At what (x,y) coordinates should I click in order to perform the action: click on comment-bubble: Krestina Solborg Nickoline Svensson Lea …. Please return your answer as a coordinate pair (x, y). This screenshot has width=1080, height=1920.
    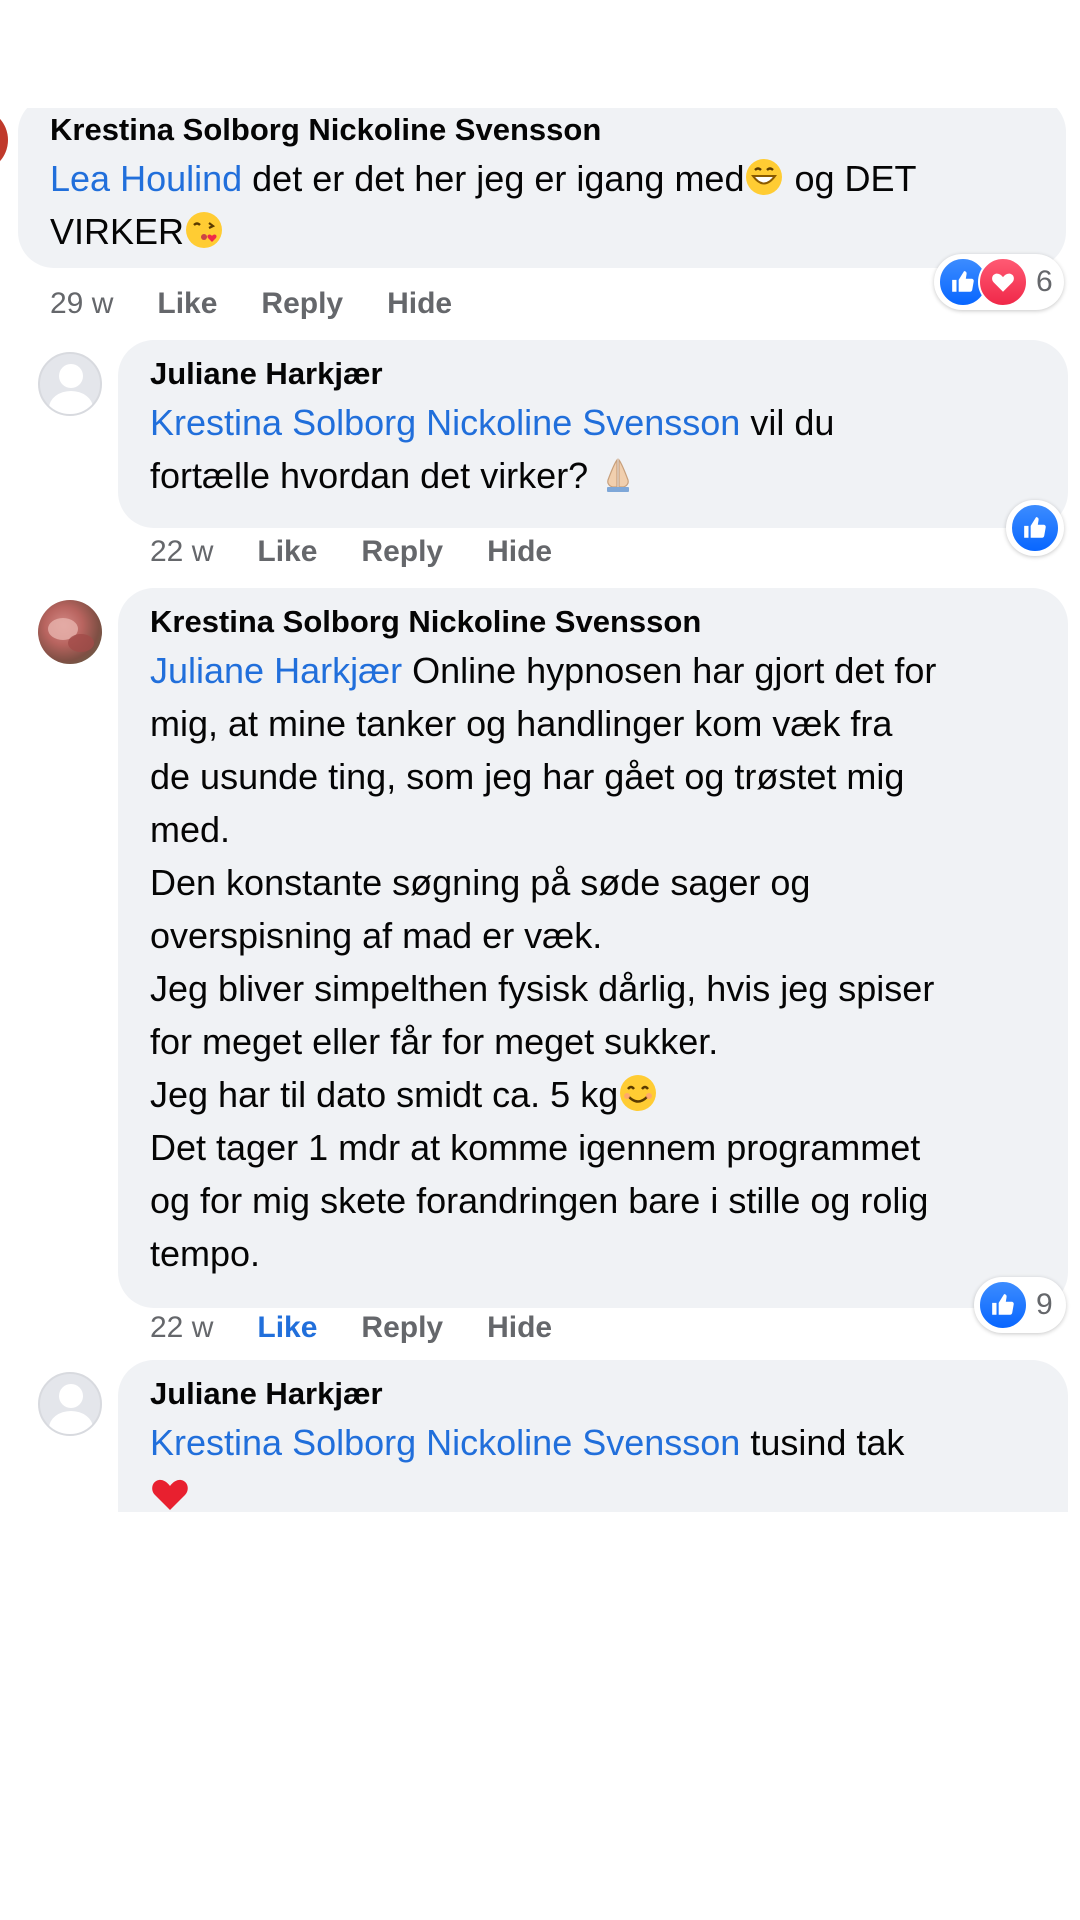
    Looking at the image, I should click on (542, 188).